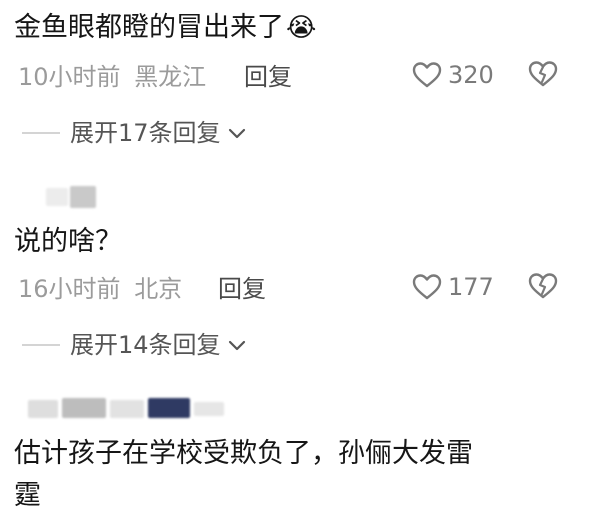 This screenshot has height=514, width=600. I want to click on comment-1-expand-replies: 展开17条回复, so click(134, 133).